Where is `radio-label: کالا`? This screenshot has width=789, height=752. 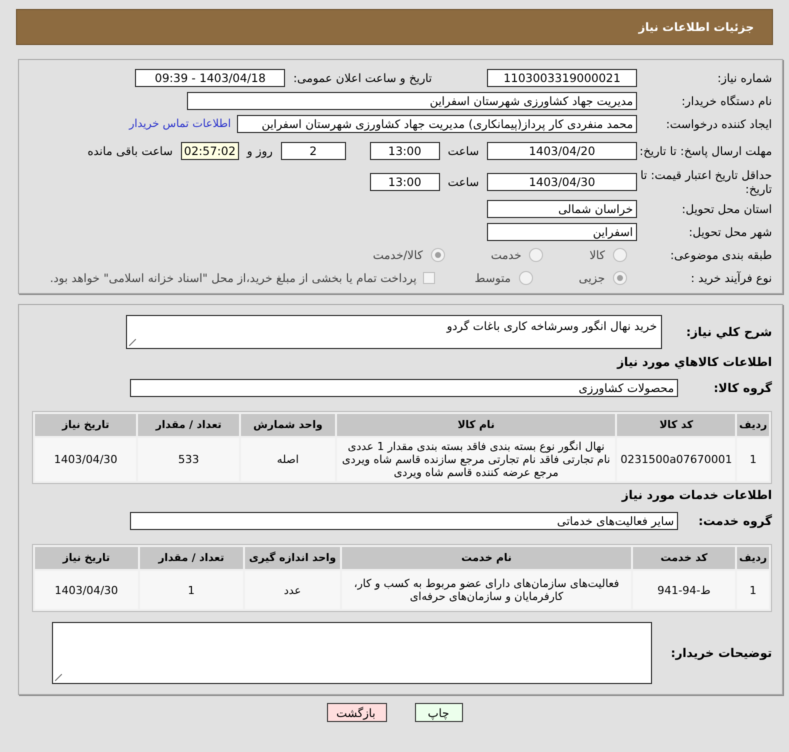
radio-label: کالا is located at coordinates (597, 255).